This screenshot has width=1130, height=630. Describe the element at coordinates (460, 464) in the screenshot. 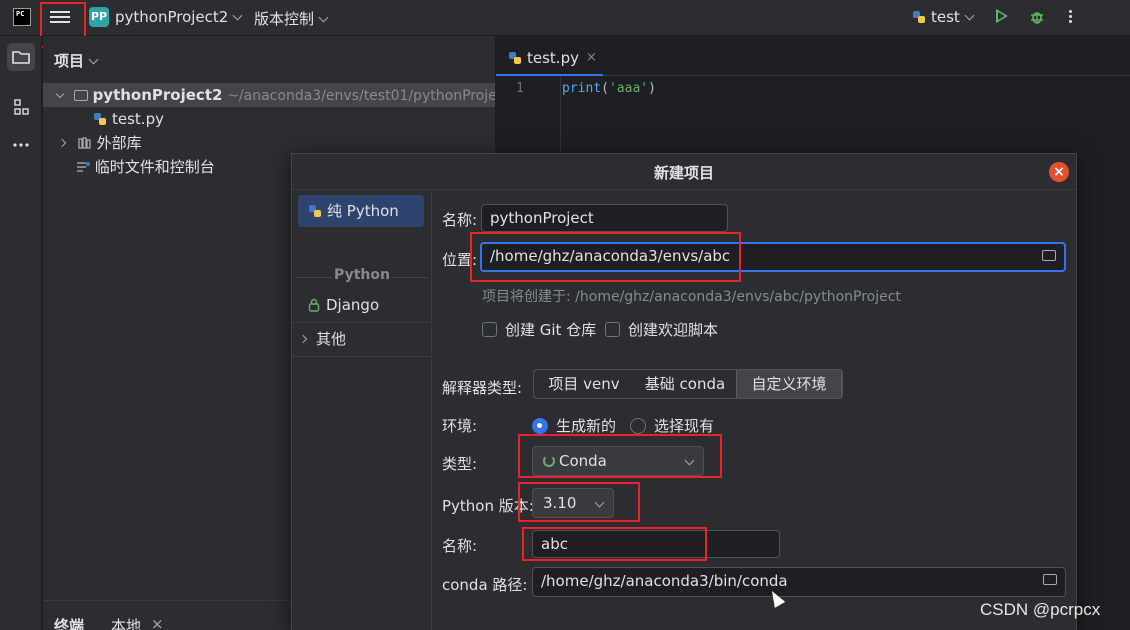

I see `type-label: 类型:` at that location.